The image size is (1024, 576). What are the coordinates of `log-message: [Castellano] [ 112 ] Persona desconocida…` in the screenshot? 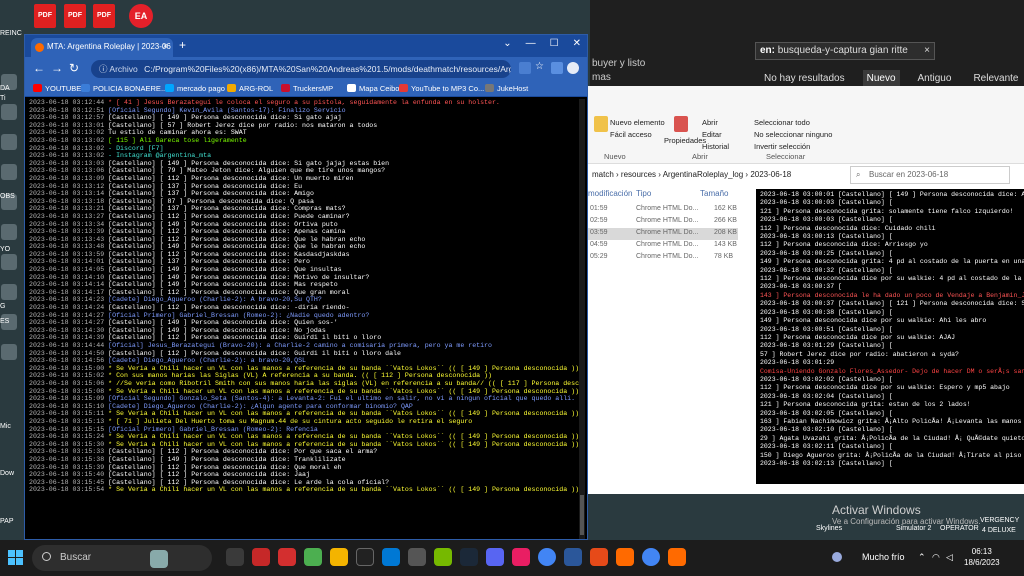 It's located at (229, 254).